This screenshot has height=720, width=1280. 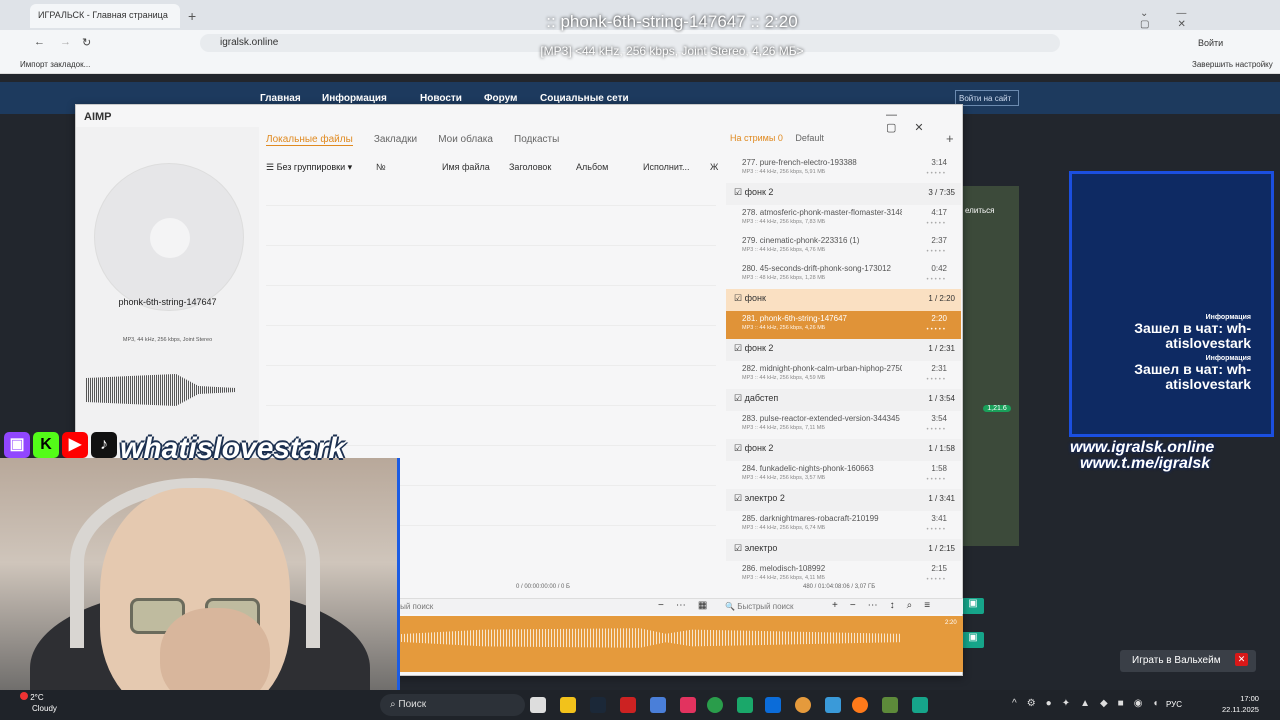 I want to click on aimp-icon, so click(x=803, y=705).